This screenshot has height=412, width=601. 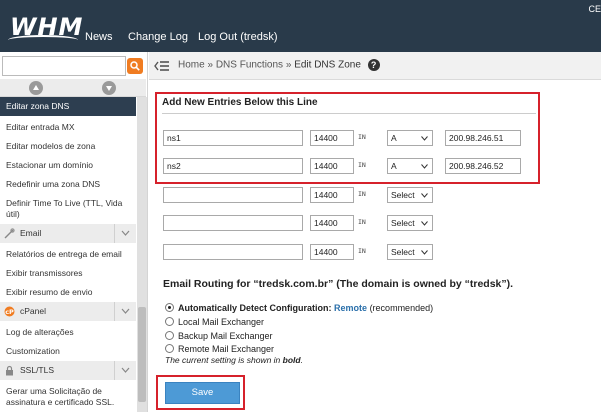 What do you see at coordinates (162, 66) in the screenshot?
I see `collapse-sidebar-icon` at bounding box center [162, 66].